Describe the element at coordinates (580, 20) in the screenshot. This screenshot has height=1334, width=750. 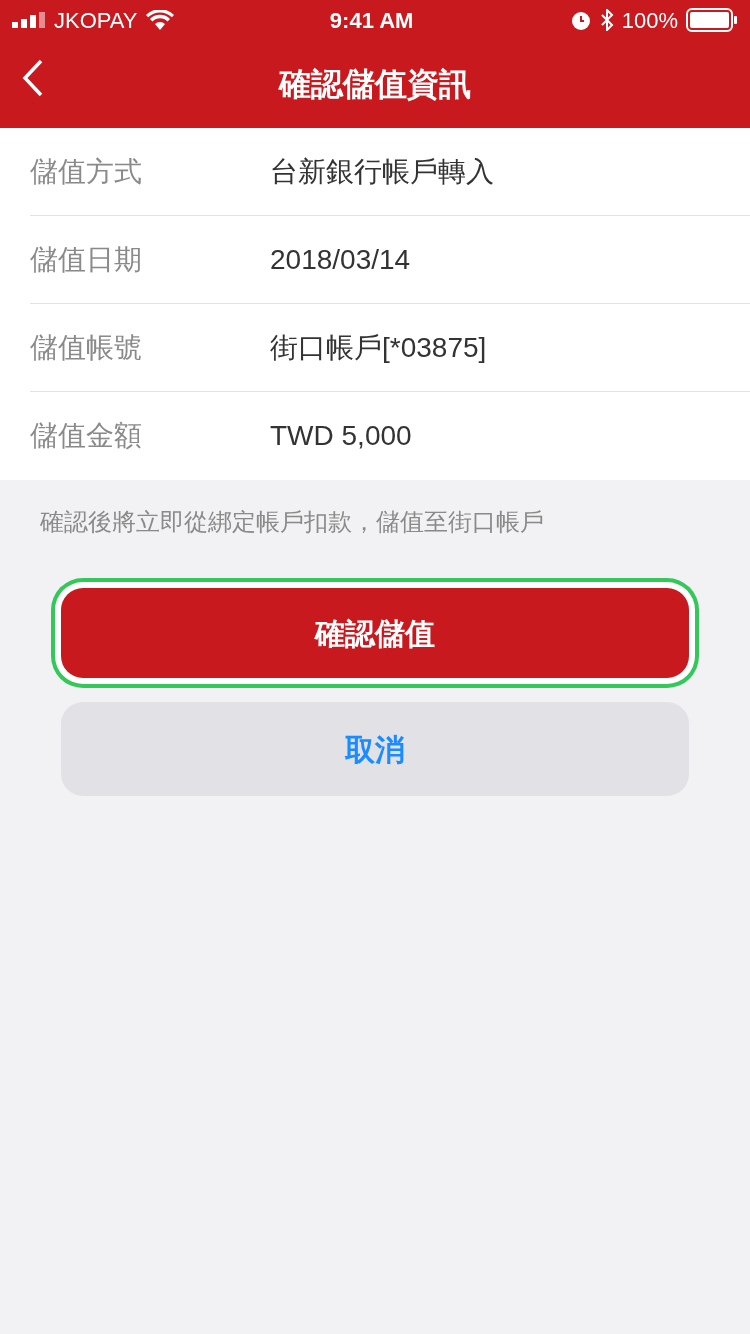
I see `alarm-icon` at that location.